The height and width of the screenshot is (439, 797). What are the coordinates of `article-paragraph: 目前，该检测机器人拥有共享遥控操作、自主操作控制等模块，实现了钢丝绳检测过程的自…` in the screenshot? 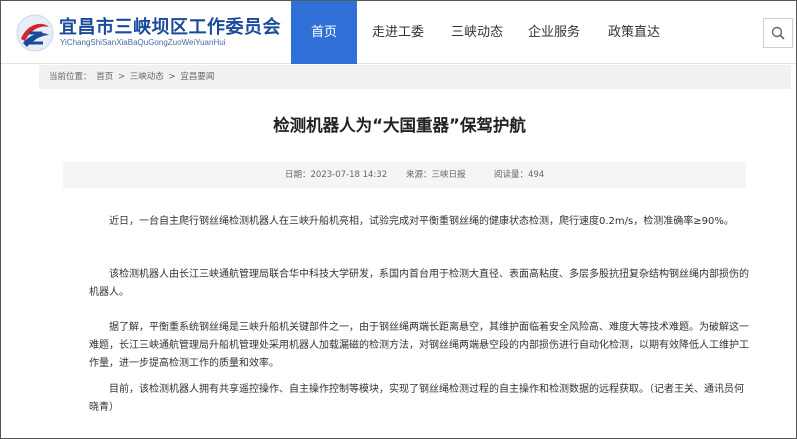 It's located at (416, 398).